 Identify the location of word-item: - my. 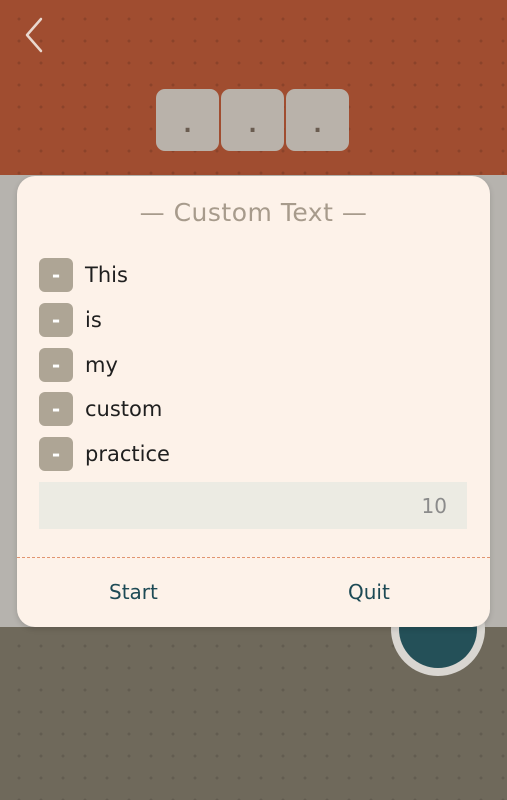
(78, 365).